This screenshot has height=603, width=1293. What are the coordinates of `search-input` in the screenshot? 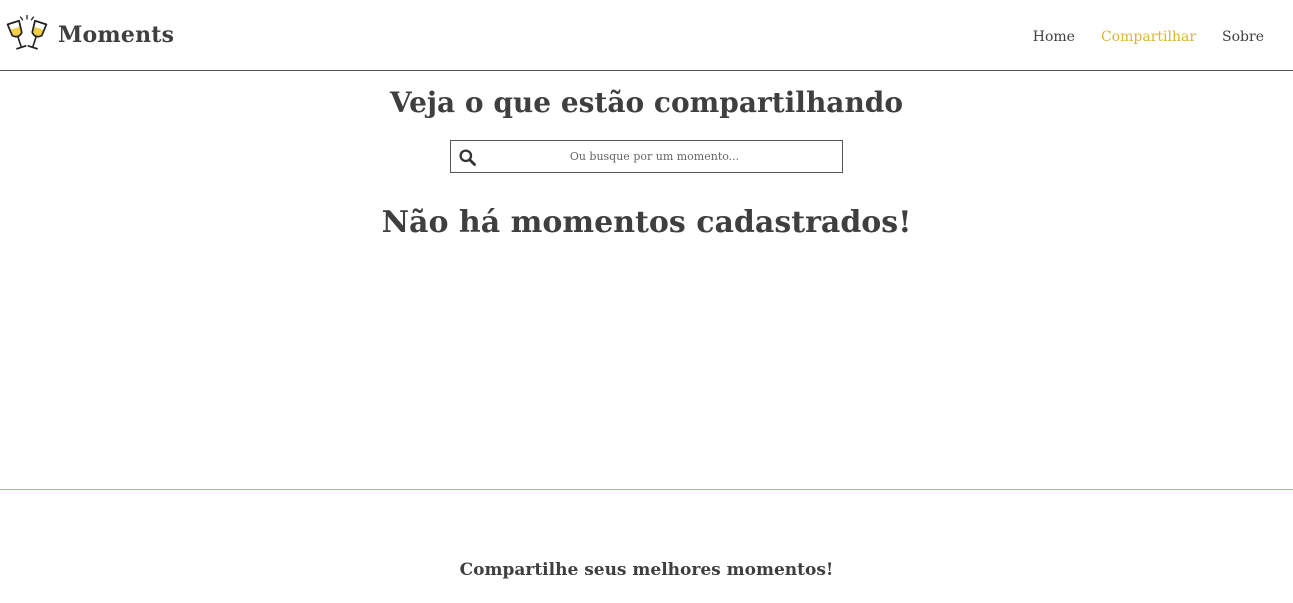 It's located at (646, 156).